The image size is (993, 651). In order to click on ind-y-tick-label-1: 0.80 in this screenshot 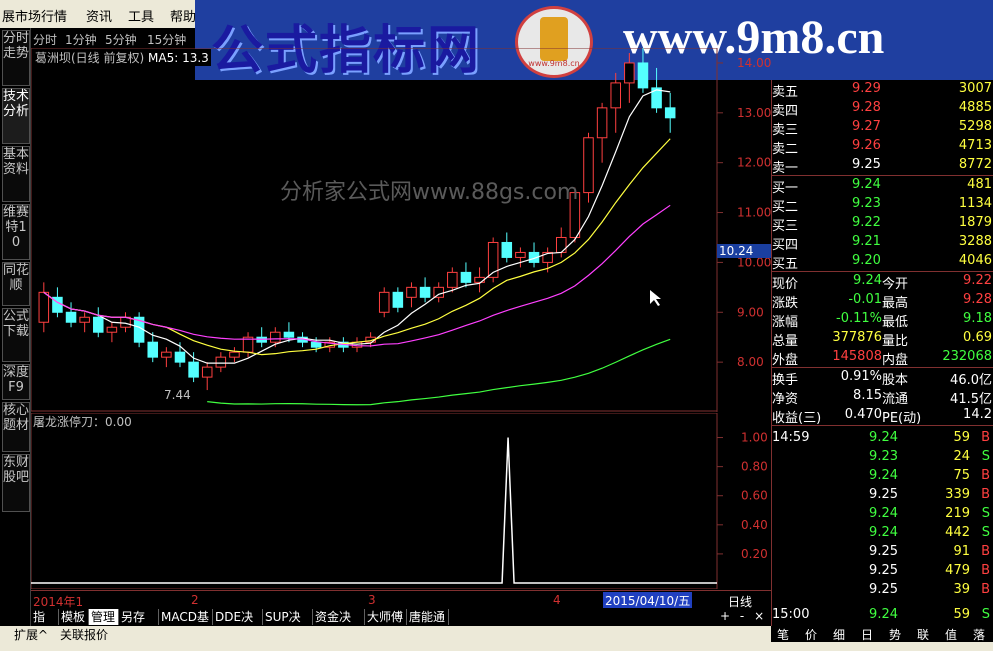, I will do `click(754, 467)`.